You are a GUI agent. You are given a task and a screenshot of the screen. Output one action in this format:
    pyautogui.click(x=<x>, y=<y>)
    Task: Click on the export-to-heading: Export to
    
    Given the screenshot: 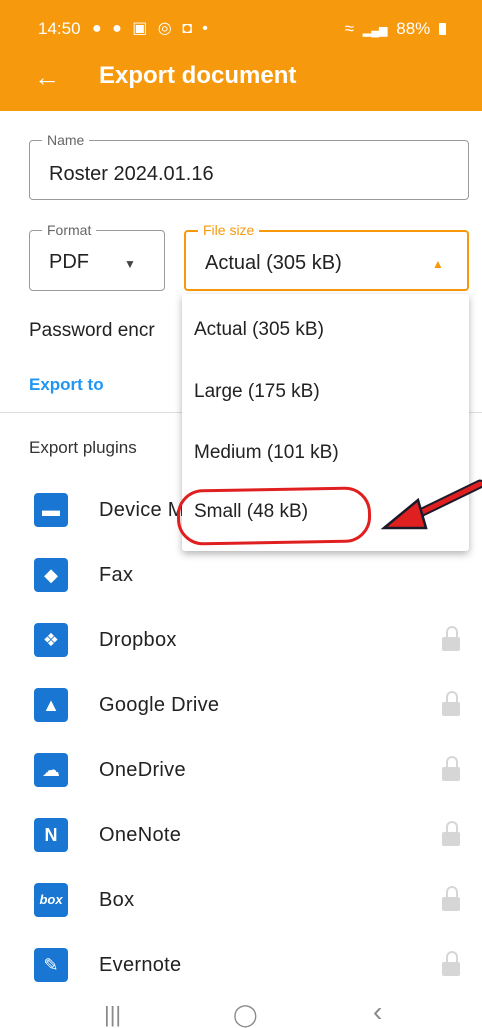 What is the action you would take?
    pyautogui.click(x=66, y=384)
    